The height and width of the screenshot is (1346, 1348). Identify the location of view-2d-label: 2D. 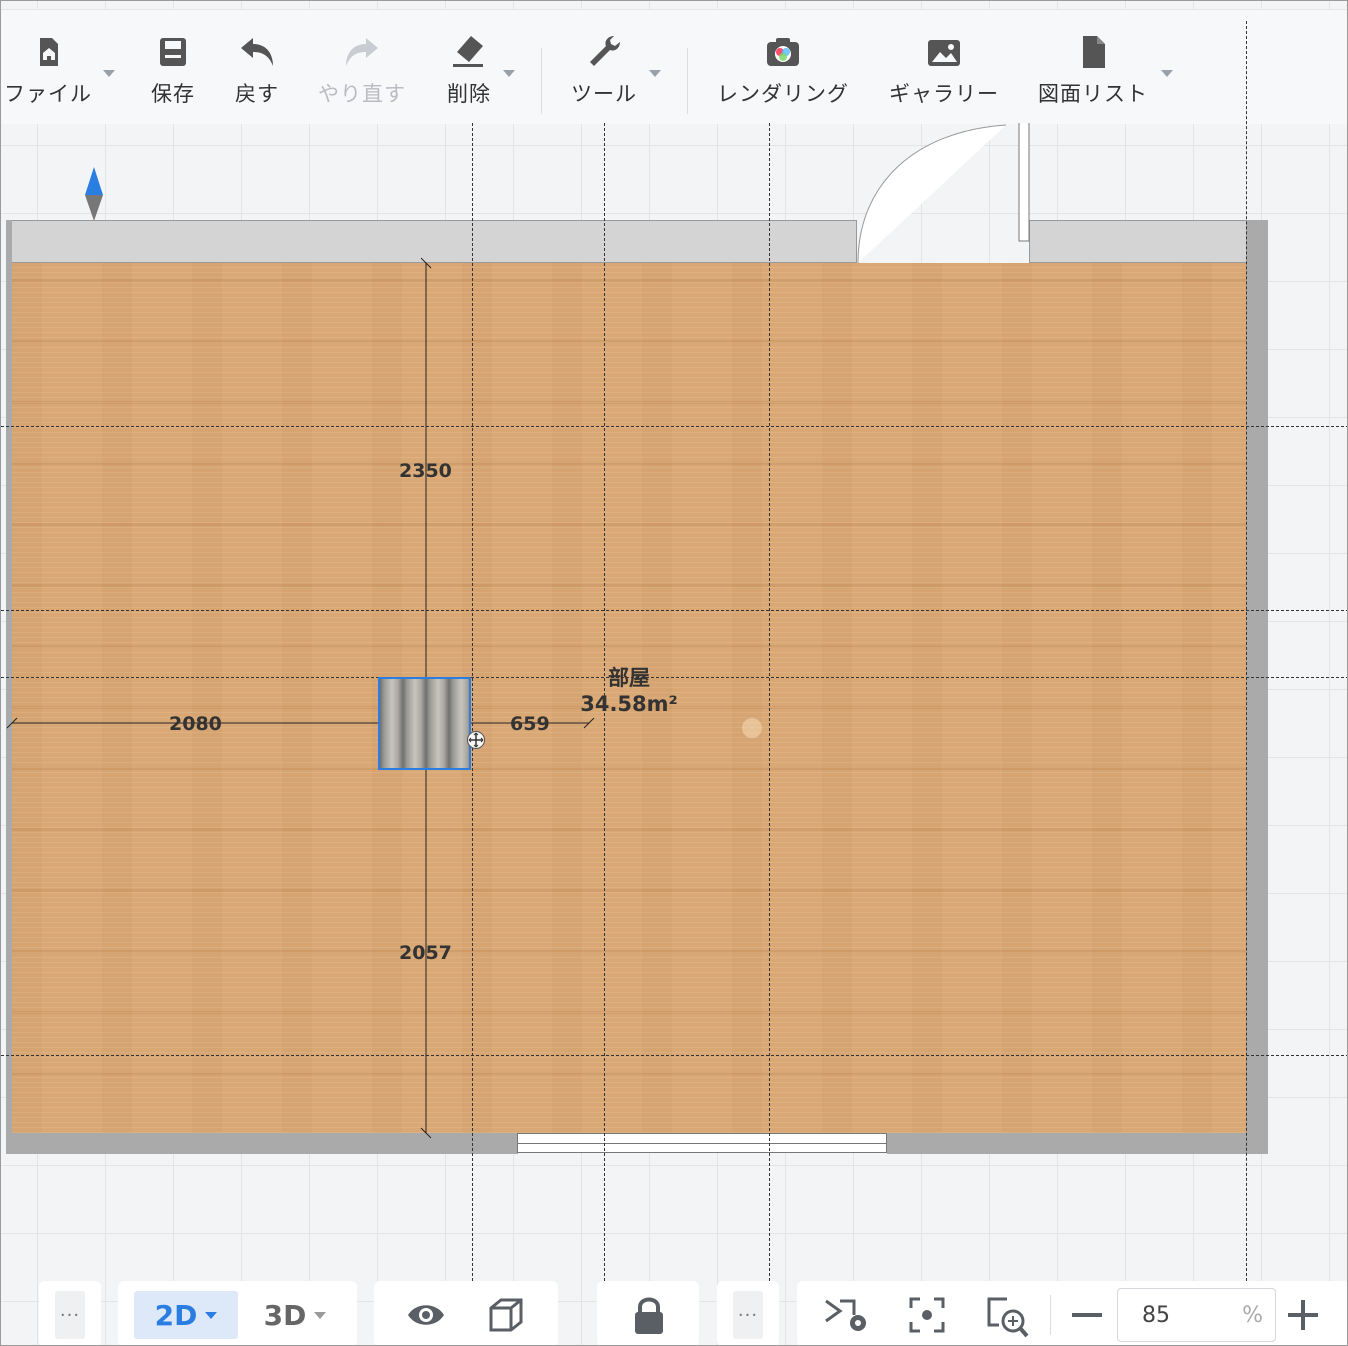
(176, 1315).